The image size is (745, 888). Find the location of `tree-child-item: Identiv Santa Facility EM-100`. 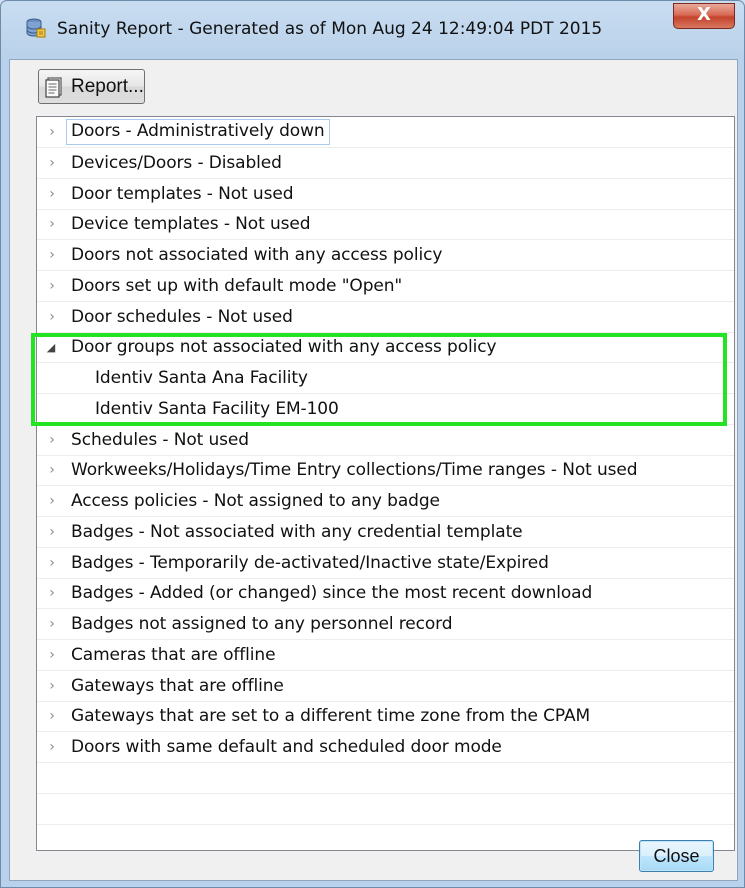

tree-child-item: Identiv Santa Facility EM-100 is located at coordinates (385, 409).